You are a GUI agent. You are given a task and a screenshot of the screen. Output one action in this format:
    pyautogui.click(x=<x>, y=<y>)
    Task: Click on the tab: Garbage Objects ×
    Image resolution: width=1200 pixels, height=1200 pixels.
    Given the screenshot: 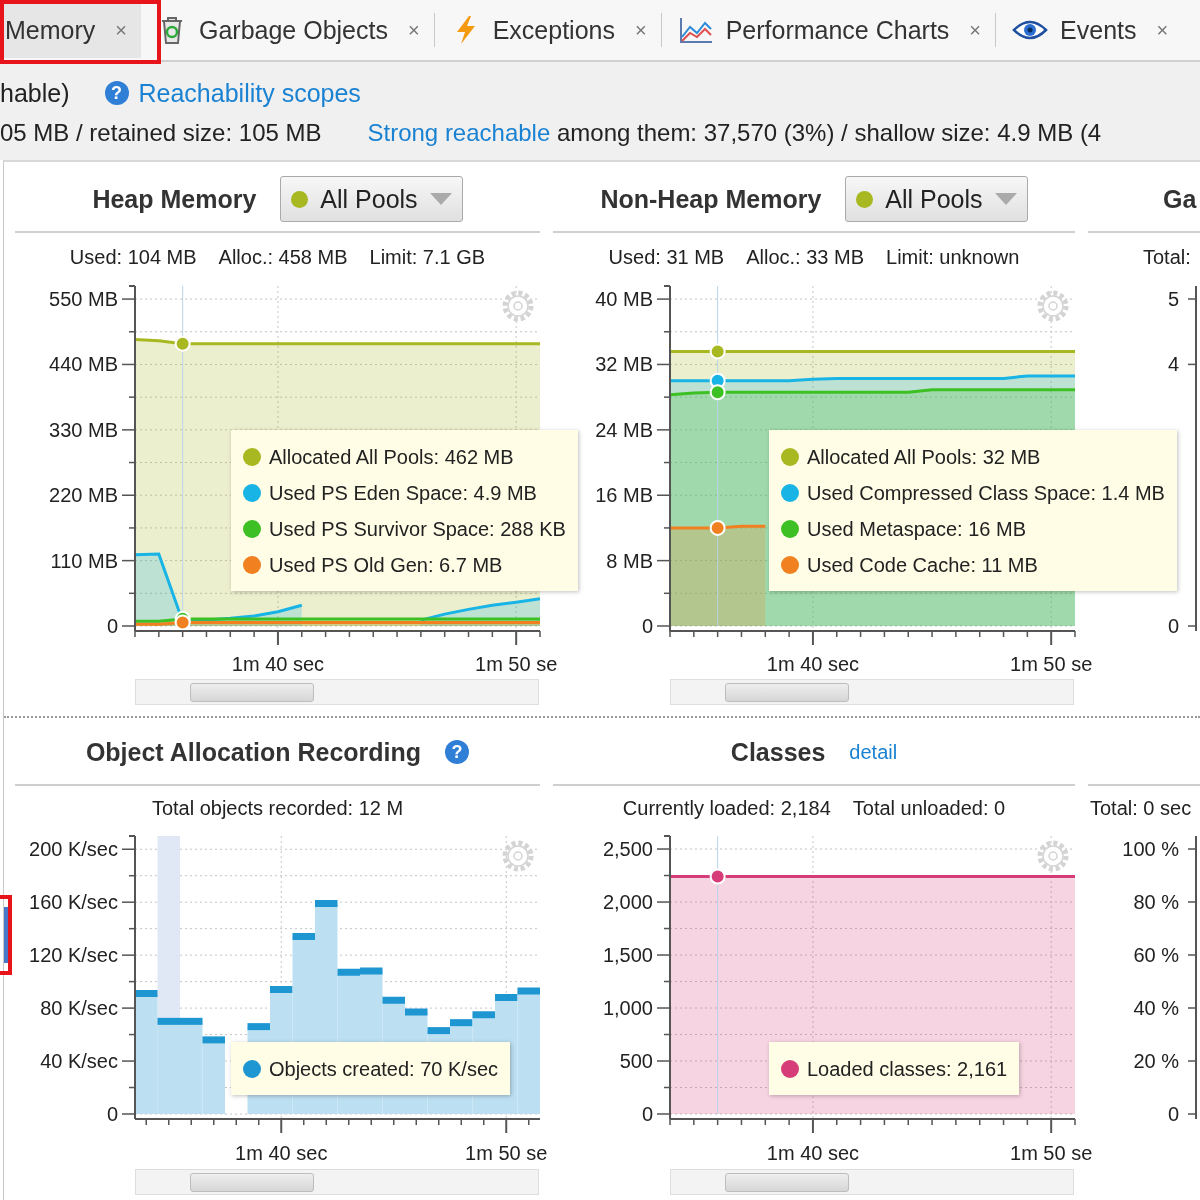 What is the action you would take?
    pyautogui.click(x=287, y=30)
    